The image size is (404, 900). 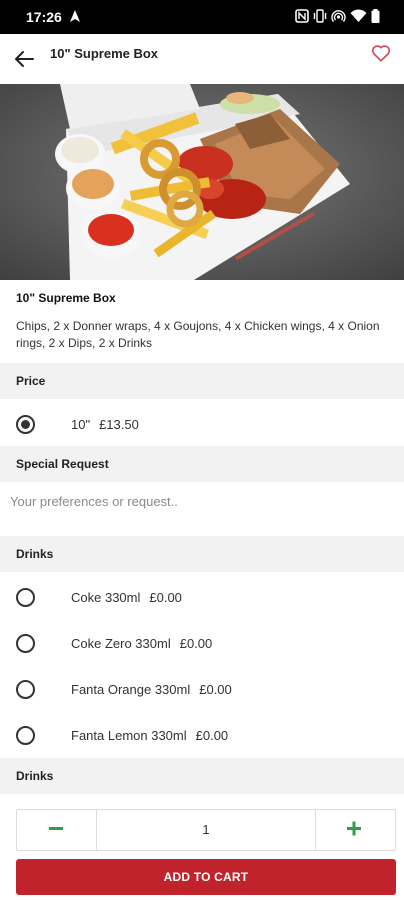 What do you see at coordinates (62, 464) in the screenshot?
I see `section-title-special-request: Special Request` at bounding box center [62, 464].